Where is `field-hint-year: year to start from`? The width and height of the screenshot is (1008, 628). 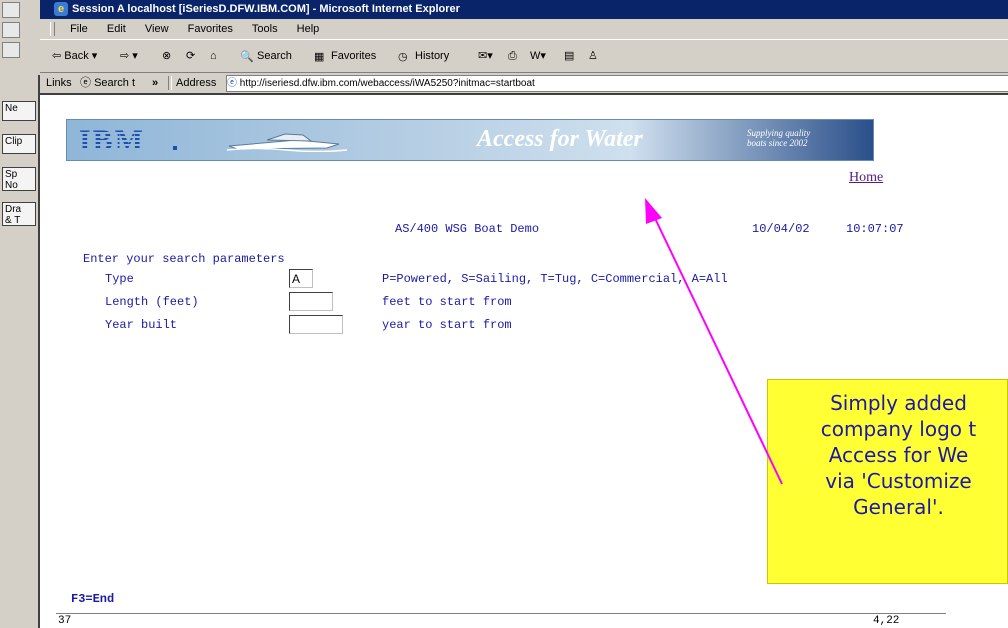
field-hint-year: year to start from is located at coordinates (447, 325).